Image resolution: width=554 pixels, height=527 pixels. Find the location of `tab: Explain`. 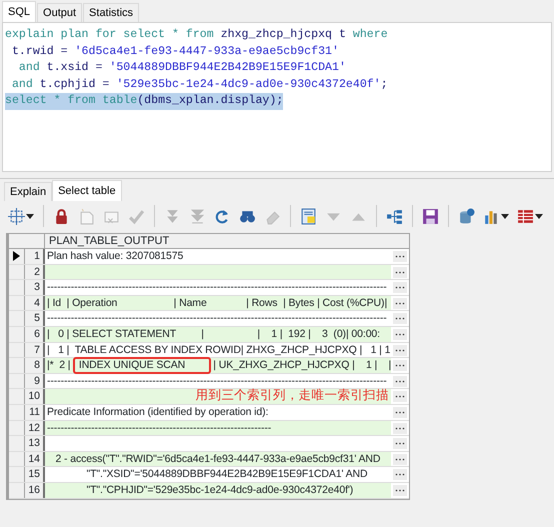

tab: Explain is located at coordinates (28, 191).